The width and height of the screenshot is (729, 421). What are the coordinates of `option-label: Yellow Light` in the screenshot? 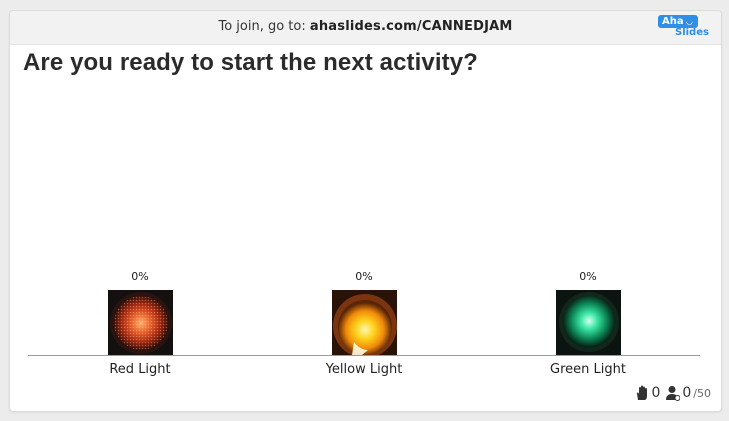 It's located at (364, 369).